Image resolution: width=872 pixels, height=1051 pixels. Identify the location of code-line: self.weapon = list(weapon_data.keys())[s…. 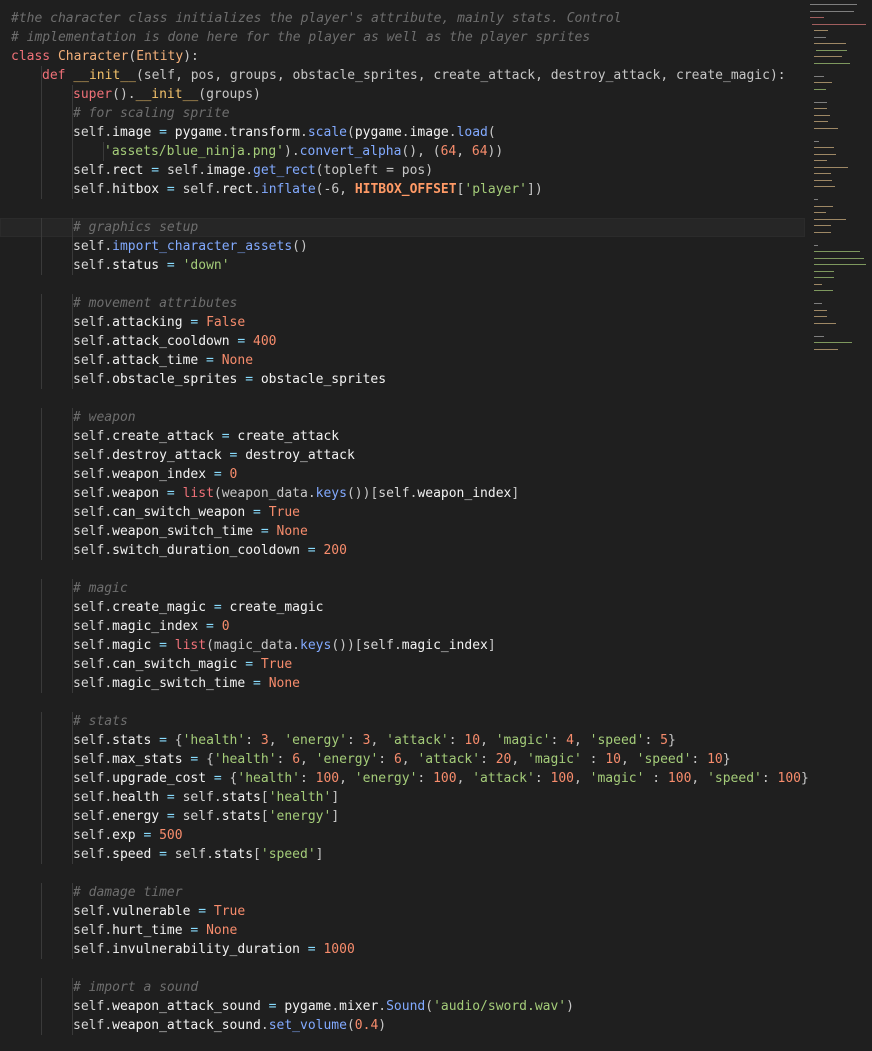
(402, 493).